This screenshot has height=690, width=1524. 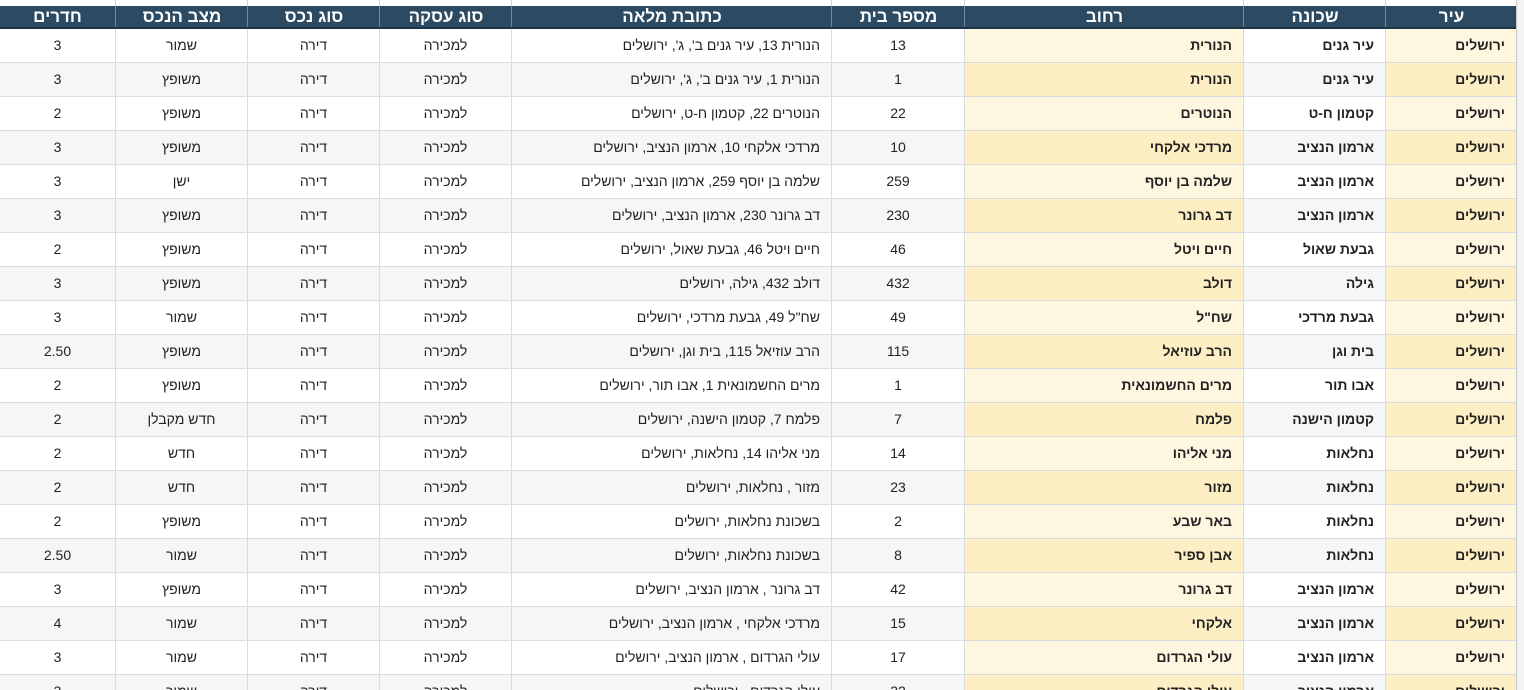 What do you see at coordinates (1103, 317) in the screenshot?
I see `cell-street: שח"ל` at bounding box center [1103, 317].